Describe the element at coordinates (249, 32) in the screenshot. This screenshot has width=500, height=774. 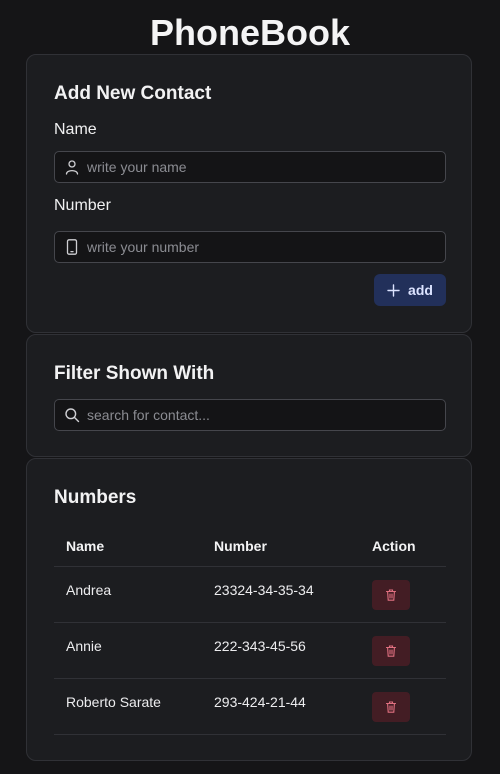
I see `app-title: PhoneBook` at that location.